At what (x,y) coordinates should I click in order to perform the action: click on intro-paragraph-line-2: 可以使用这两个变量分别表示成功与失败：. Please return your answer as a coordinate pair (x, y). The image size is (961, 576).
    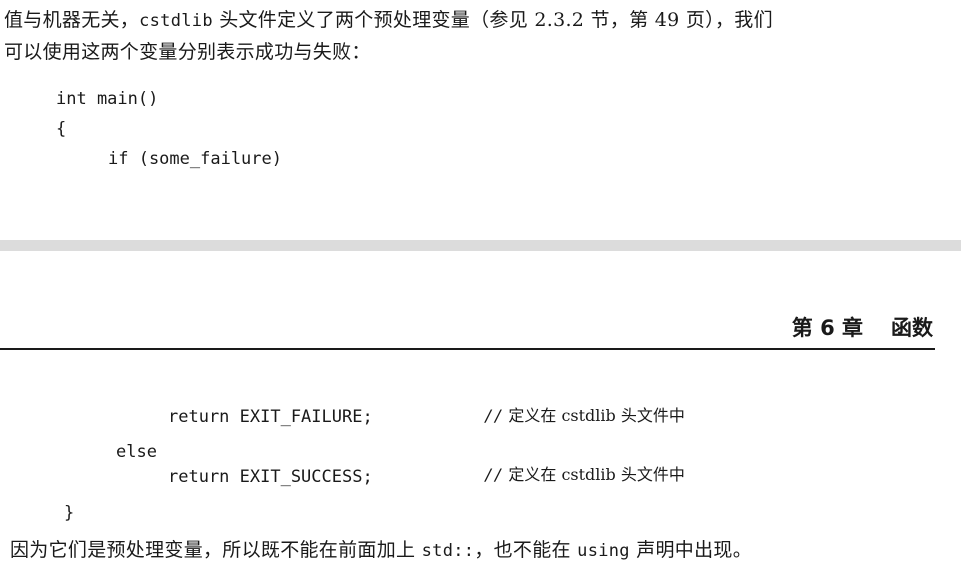
    Looking at the image, I should click on (187, 52).